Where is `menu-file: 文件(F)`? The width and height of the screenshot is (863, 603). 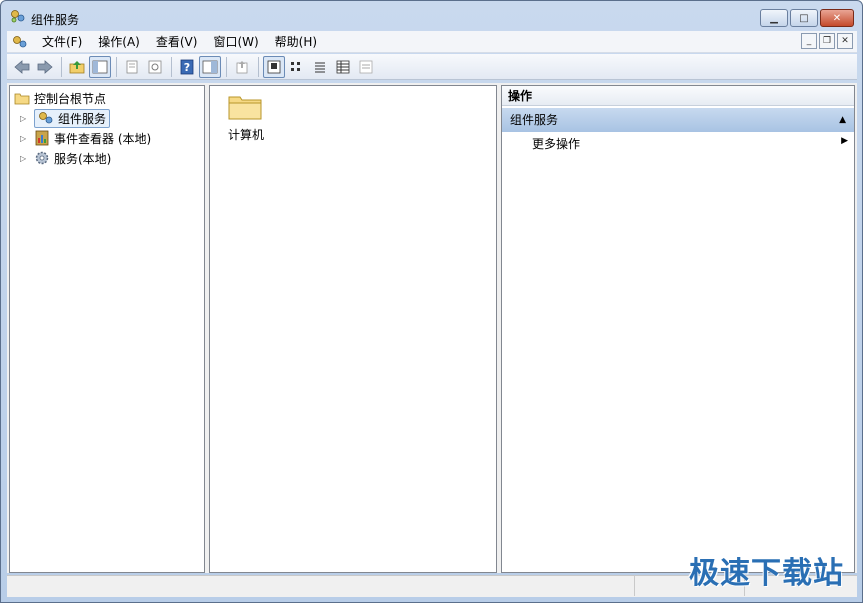 menu-file: 文件(F) is located at coordinates (62, 42).